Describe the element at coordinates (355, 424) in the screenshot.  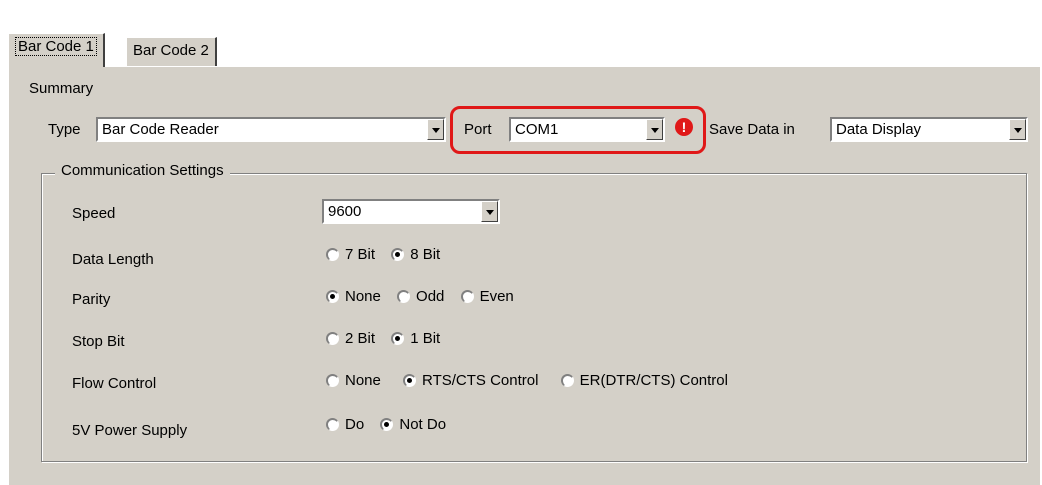
I see `radio-label: Do` at that location.